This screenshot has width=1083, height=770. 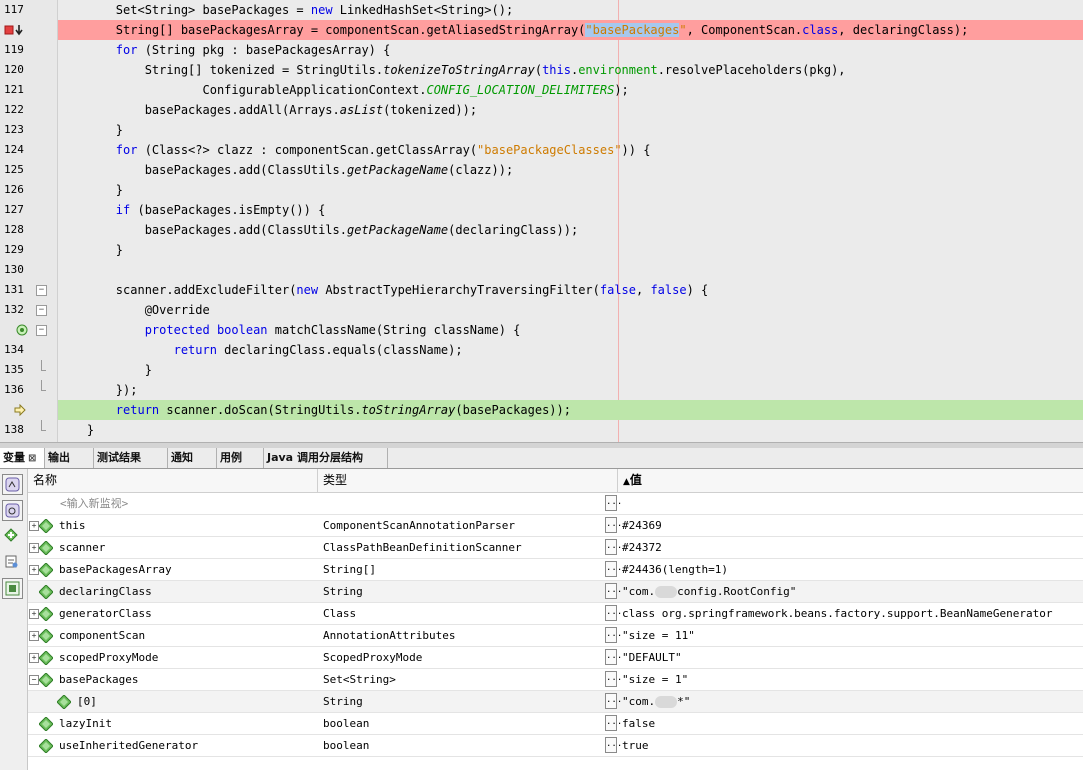 What do you see at coordinates (555, 724) in the screenshot?
I see `variable-row: lazyInit boolean... false` at bounding box center [555, 724].